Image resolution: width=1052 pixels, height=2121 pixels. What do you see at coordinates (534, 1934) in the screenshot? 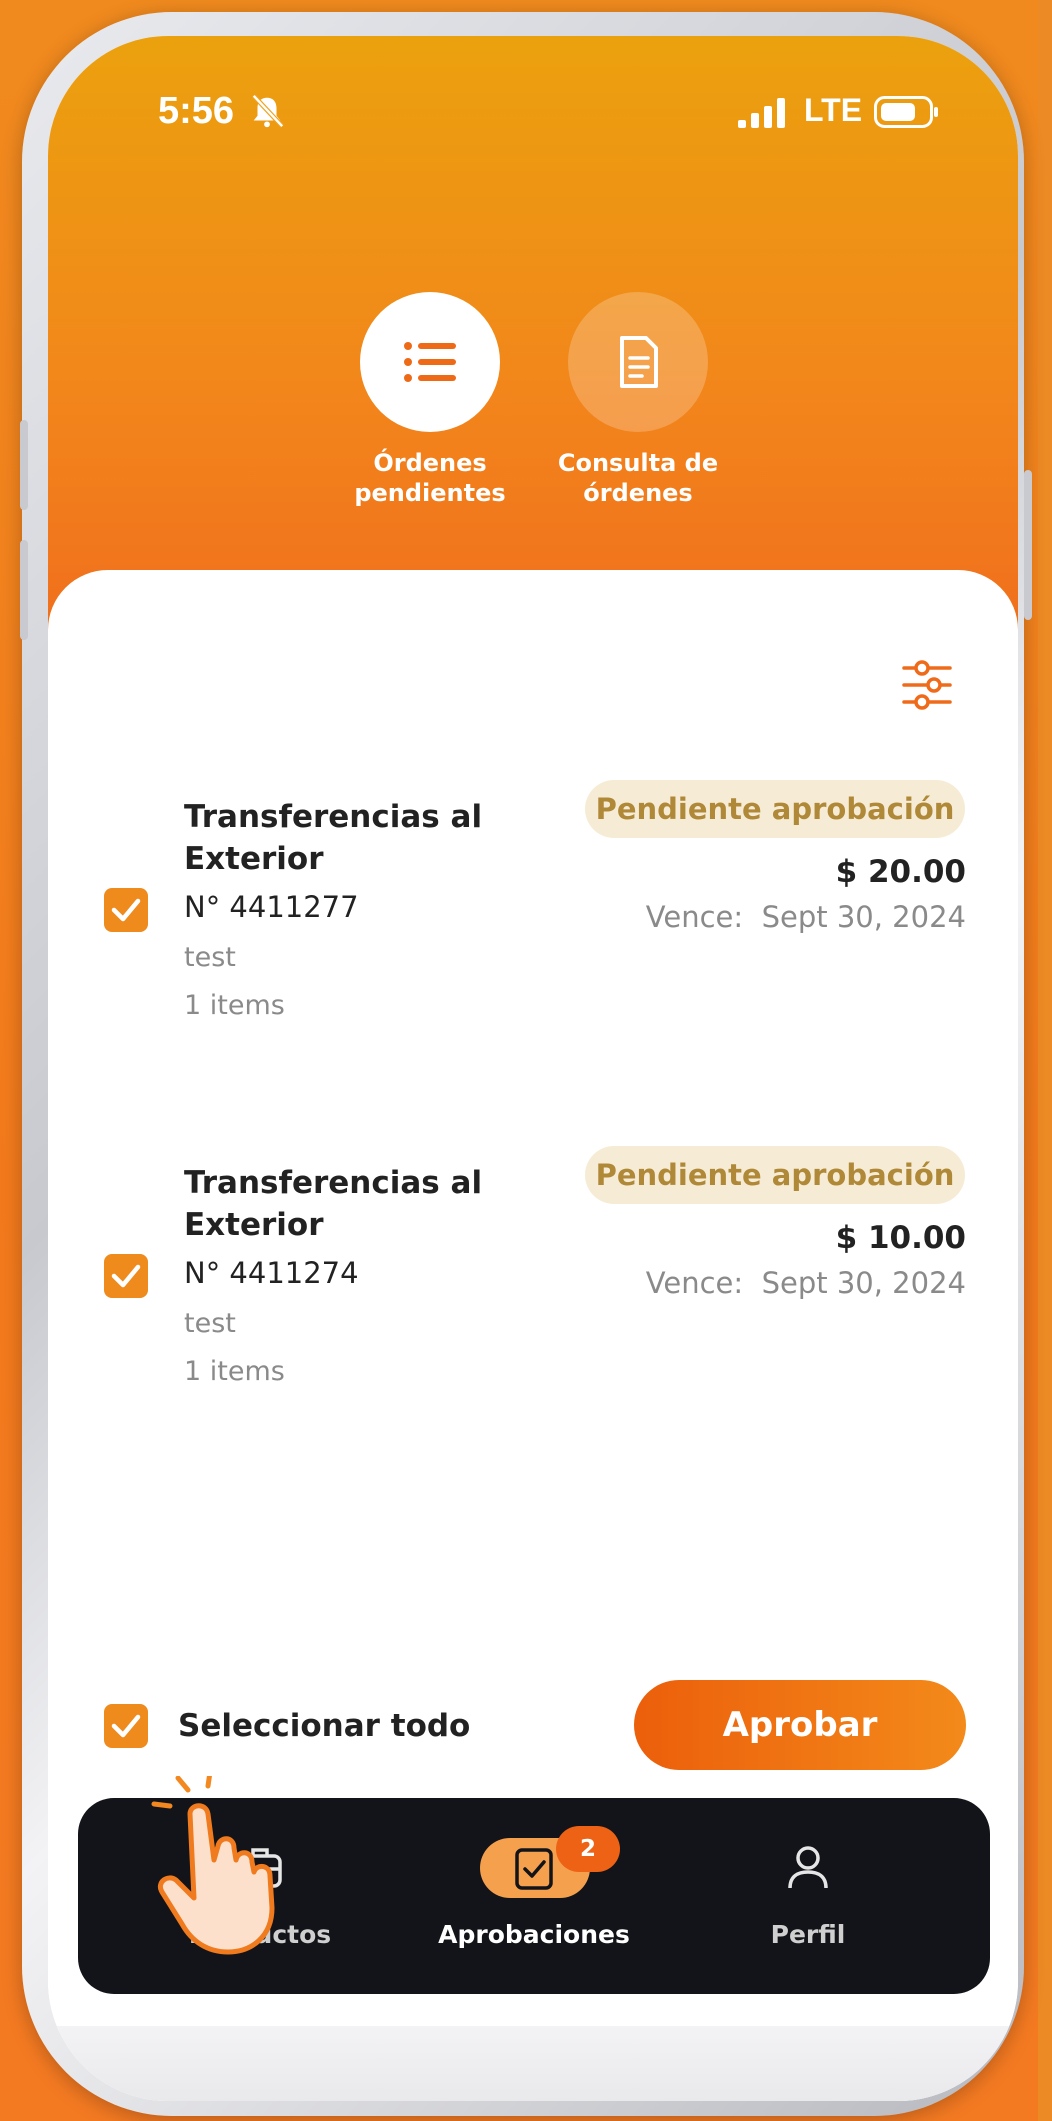
I see `nav-label: Aprobaciones` at bounding box center [534, 1934].